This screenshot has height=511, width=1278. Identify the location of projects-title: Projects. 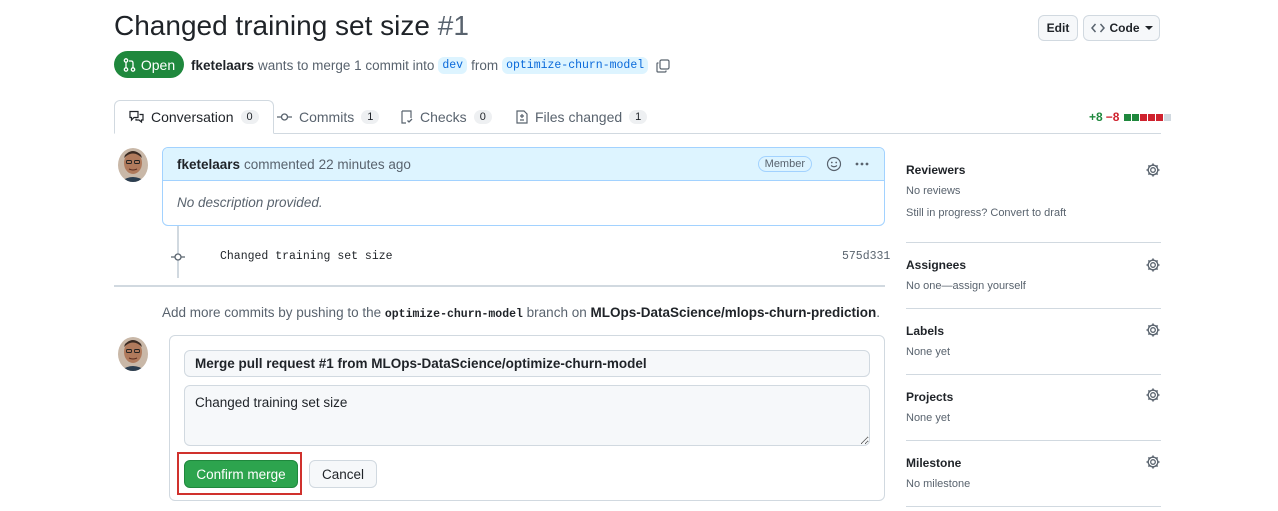
(929, 397).